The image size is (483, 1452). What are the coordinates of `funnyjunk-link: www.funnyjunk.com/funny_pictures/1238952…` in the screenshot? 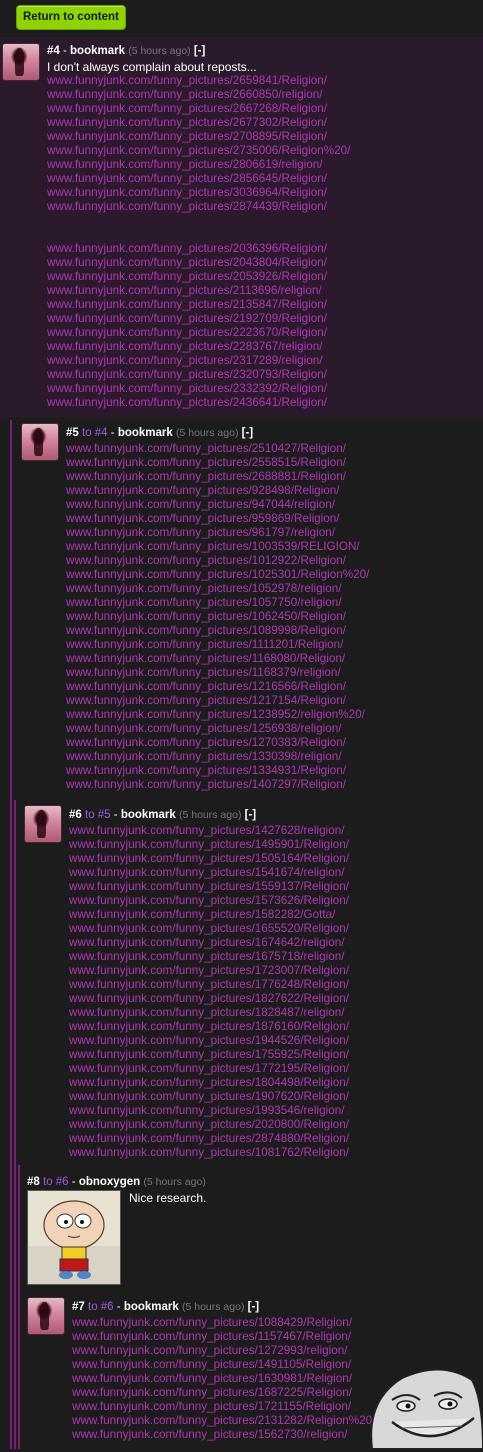 It's located at (217, 715).